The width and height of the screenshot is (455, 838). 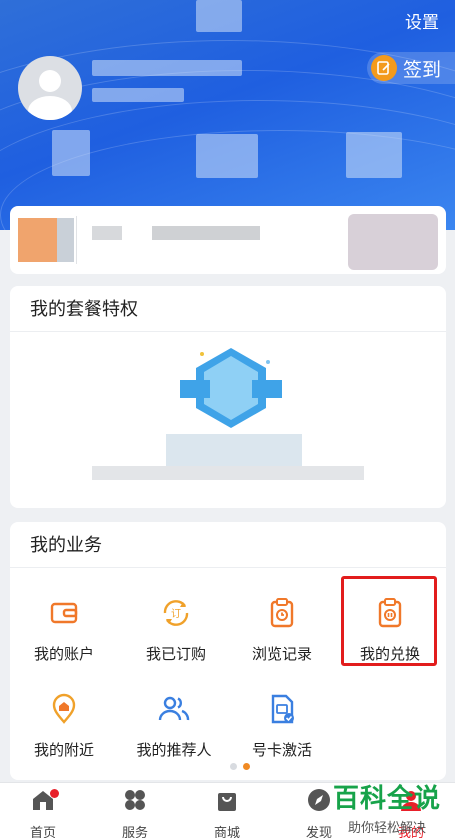 What do you see at coordinates (219, 16) in the screenshot?
I see `redacted-block` at bounding box center [219, 16].